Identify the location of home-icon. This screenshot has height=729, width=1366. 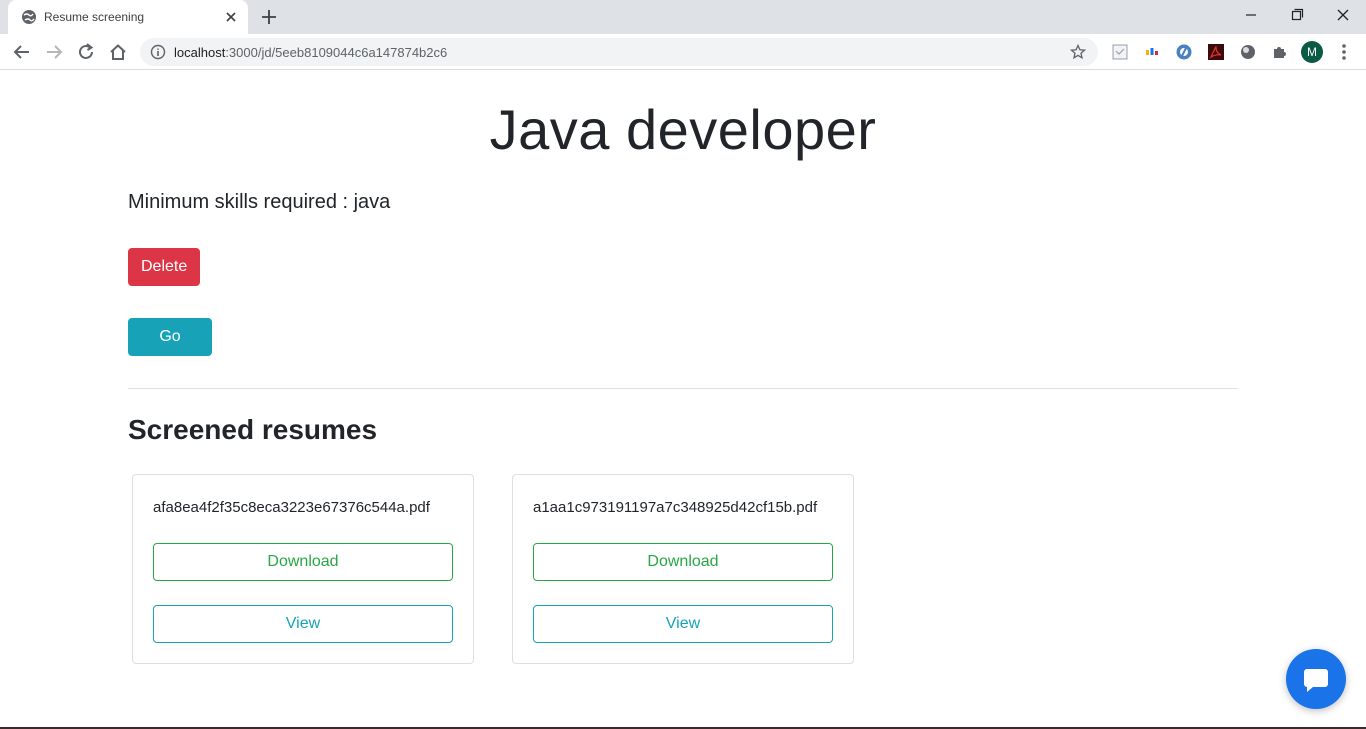
(118, 52).